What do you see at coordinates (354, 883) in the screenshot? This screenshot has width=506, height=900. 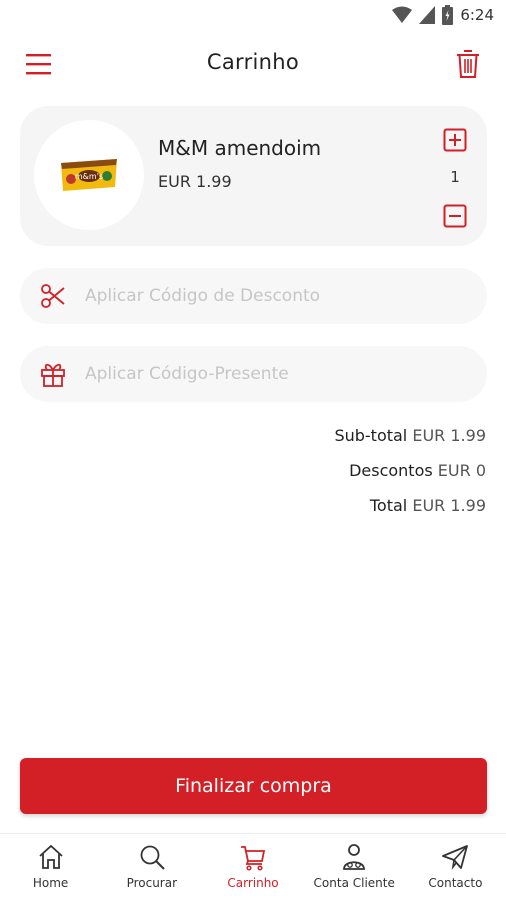 I see `nav-label-account: Conta Cliente` at bounding box center [354, 883].